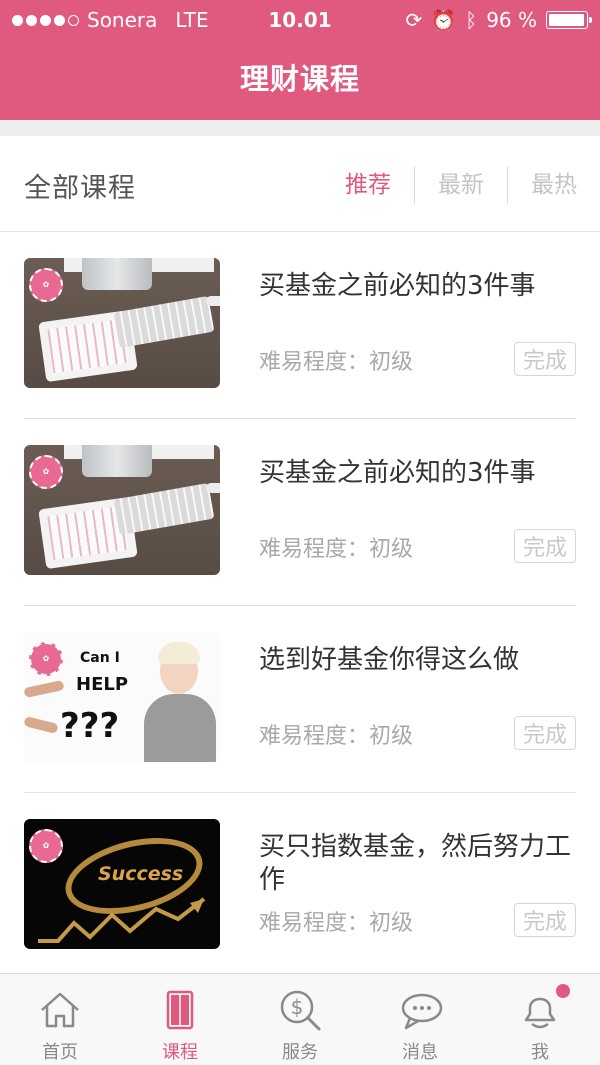 Image resolution: width=600 pixels, height=1065 pixels. What do you see at coordinates (461, 185) in the screenshot?
I see `tab-newest: 最新` at bounding box center [461, 185].